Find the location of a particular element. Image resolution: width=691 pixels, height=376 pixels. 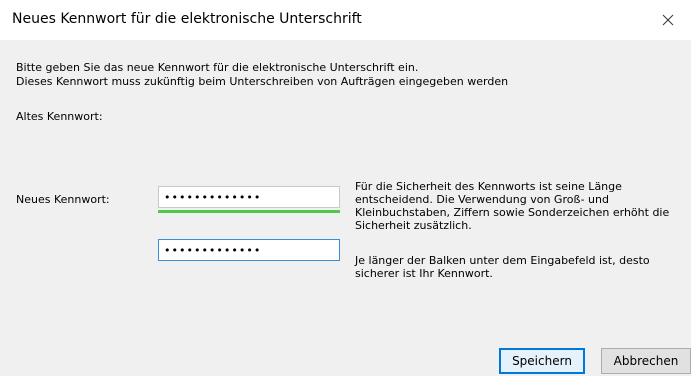

password-strength-bar is located at coordinates (249, 211).